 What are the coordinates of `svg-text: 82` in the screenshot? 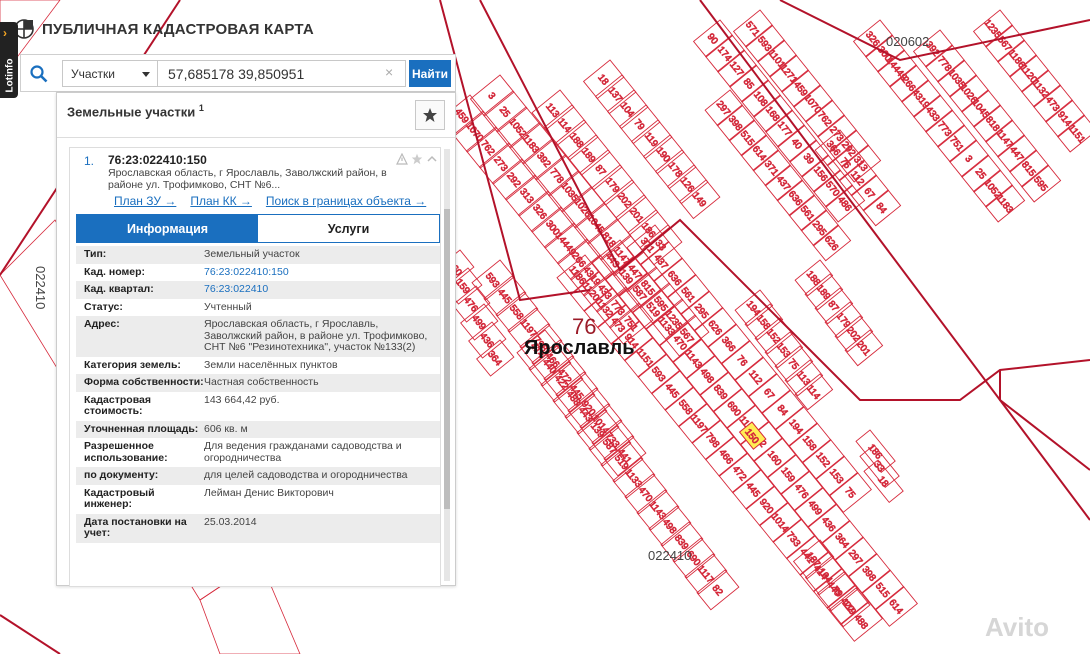 It's located at (717, 590).